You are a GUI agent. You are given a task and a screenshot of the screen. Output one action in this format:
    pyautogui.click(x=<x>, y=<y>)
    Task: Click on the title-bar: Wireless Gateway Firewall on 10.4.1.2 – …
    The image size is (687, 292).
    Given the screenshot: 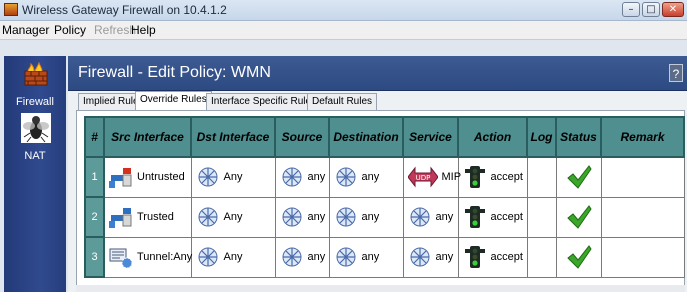 What is the action you would take?
    pyautogui.click(x=343, y=10)
    